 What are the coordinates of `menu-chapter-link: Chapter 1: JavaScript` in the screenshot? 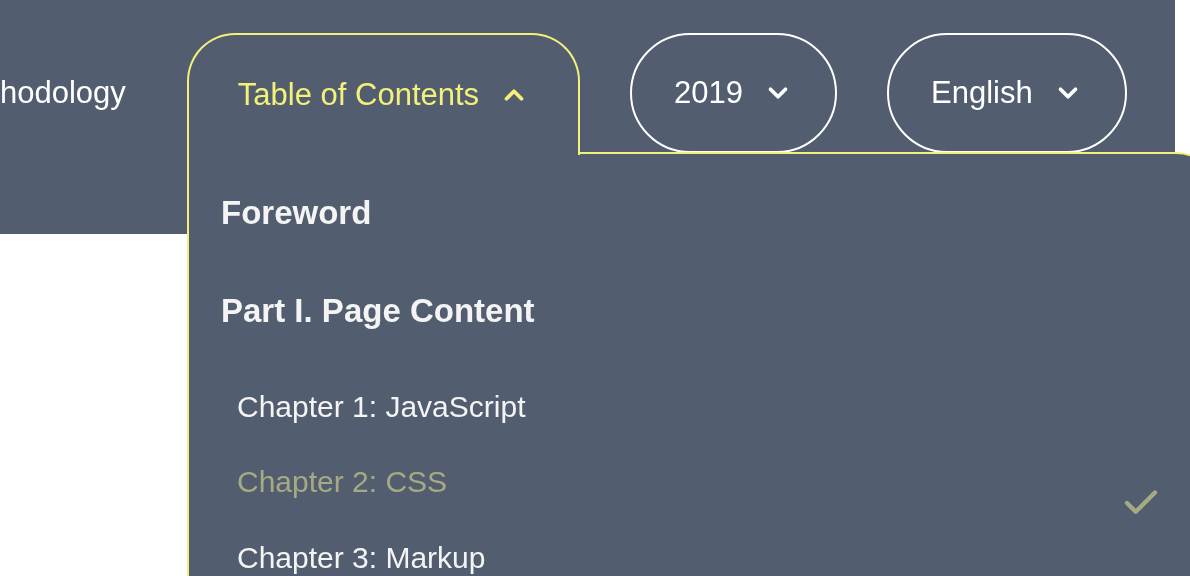 It's located at (381, 407).